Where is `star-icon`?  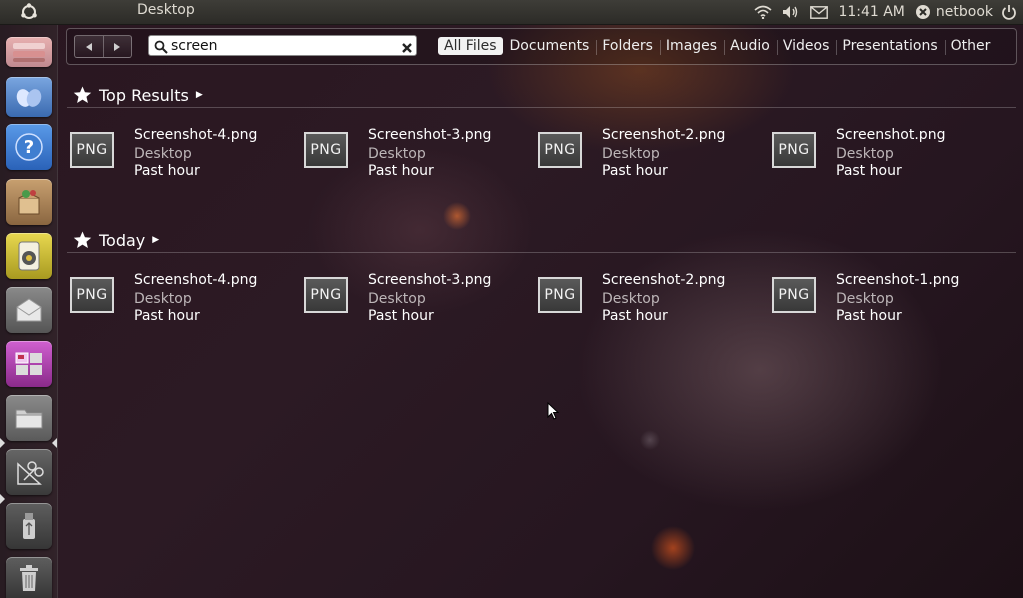
star-icon is located at coordinates (82, 95).